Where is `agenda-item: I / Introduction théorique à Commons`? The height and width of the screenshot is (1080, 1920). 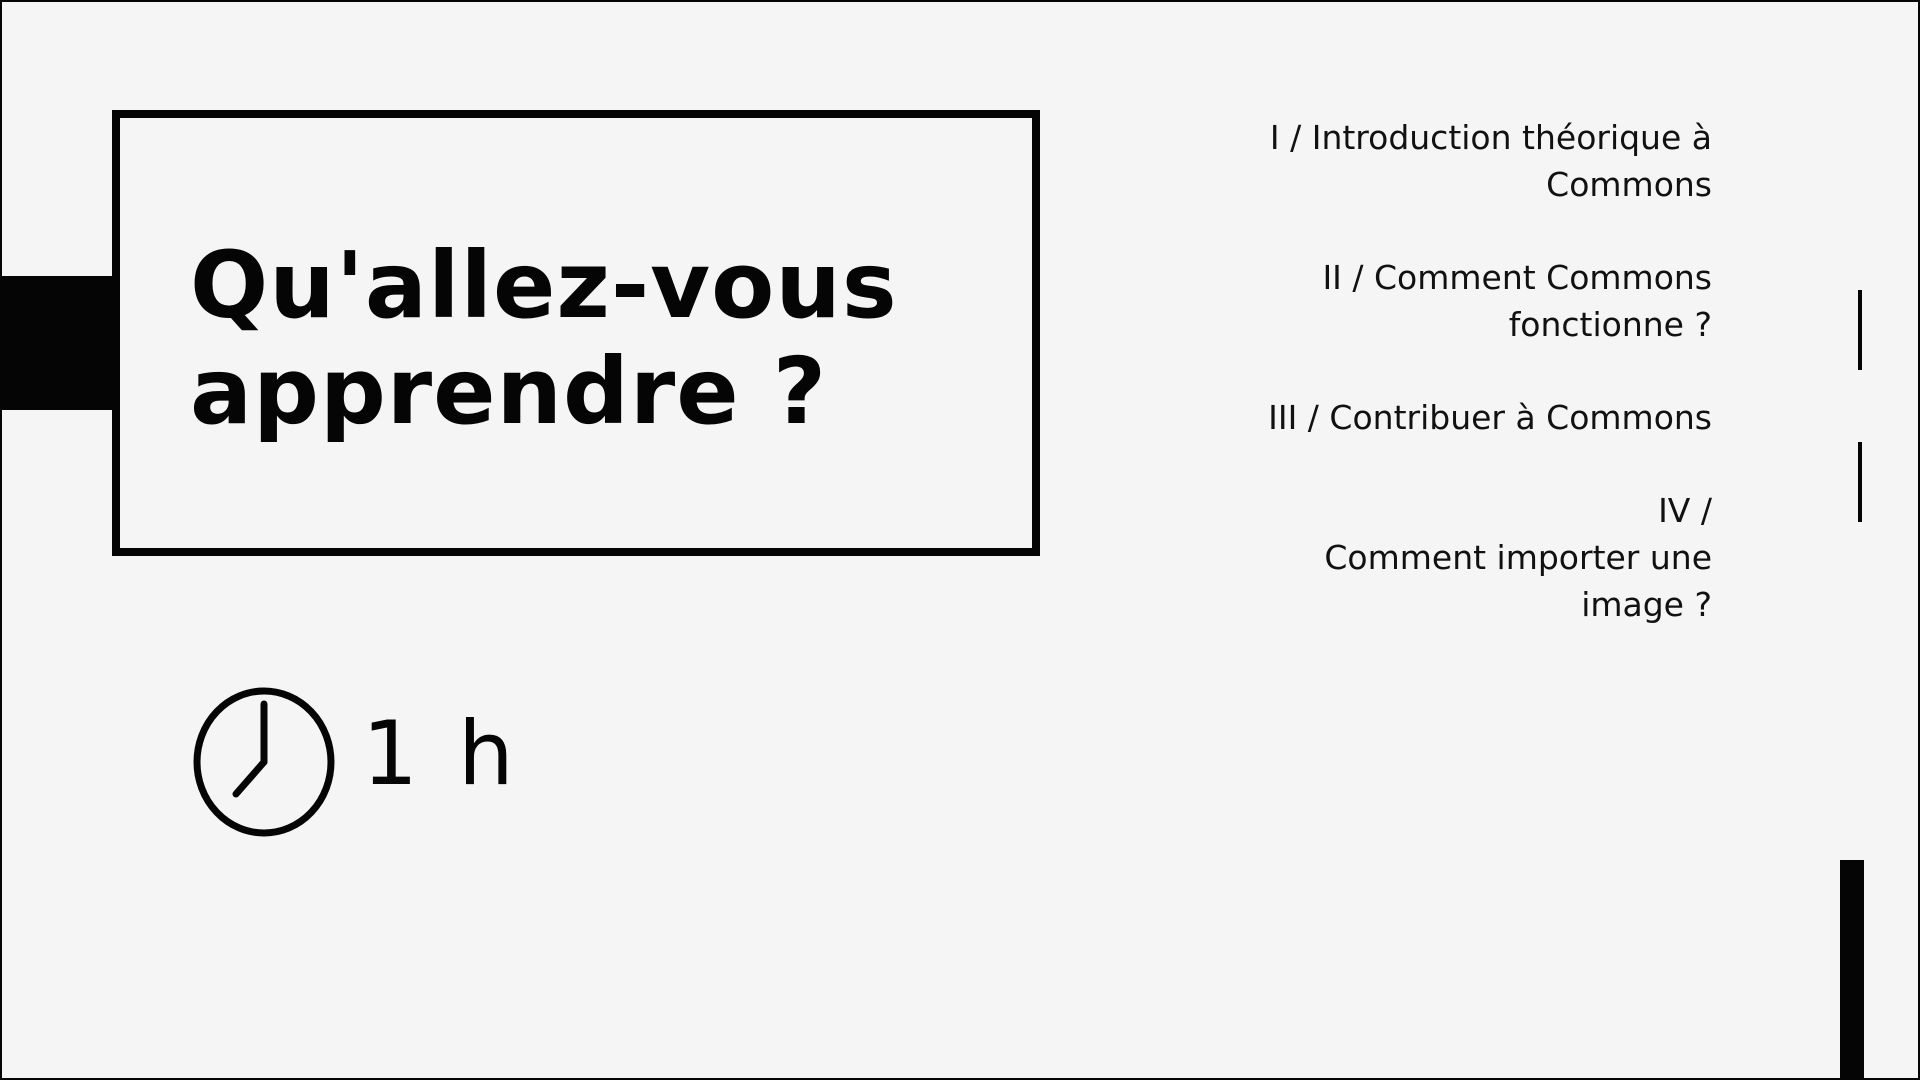
agenda-item: I / Introduction théorique à Commons is located at coordinates (1490, 161).